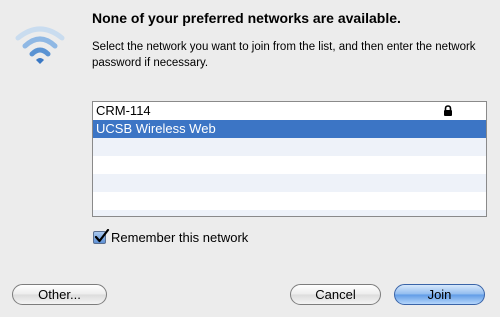  Describe the element at coordinates (289, 129) in the screenshot. I see `network-row-ucsb-wireless-web: UCSB Wireless Web` at that location.